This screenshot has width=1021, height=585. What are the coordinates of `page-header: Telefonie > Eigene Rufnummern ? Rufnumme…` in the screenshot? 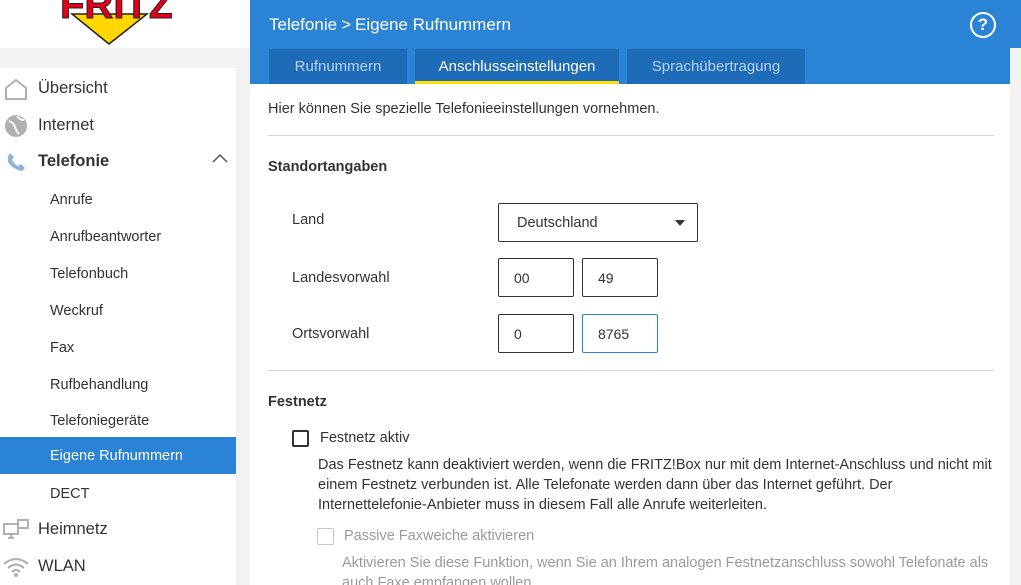 It's located at (630, 42).